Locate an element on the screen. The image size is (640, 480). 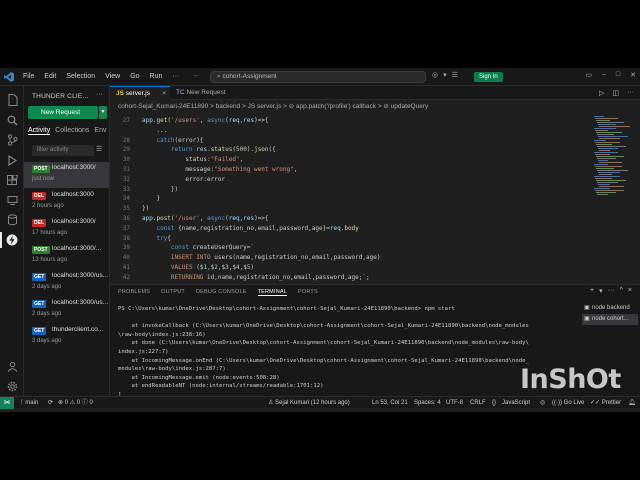
terminal-item: ▣ node backend is located at coordinates (610, 308).